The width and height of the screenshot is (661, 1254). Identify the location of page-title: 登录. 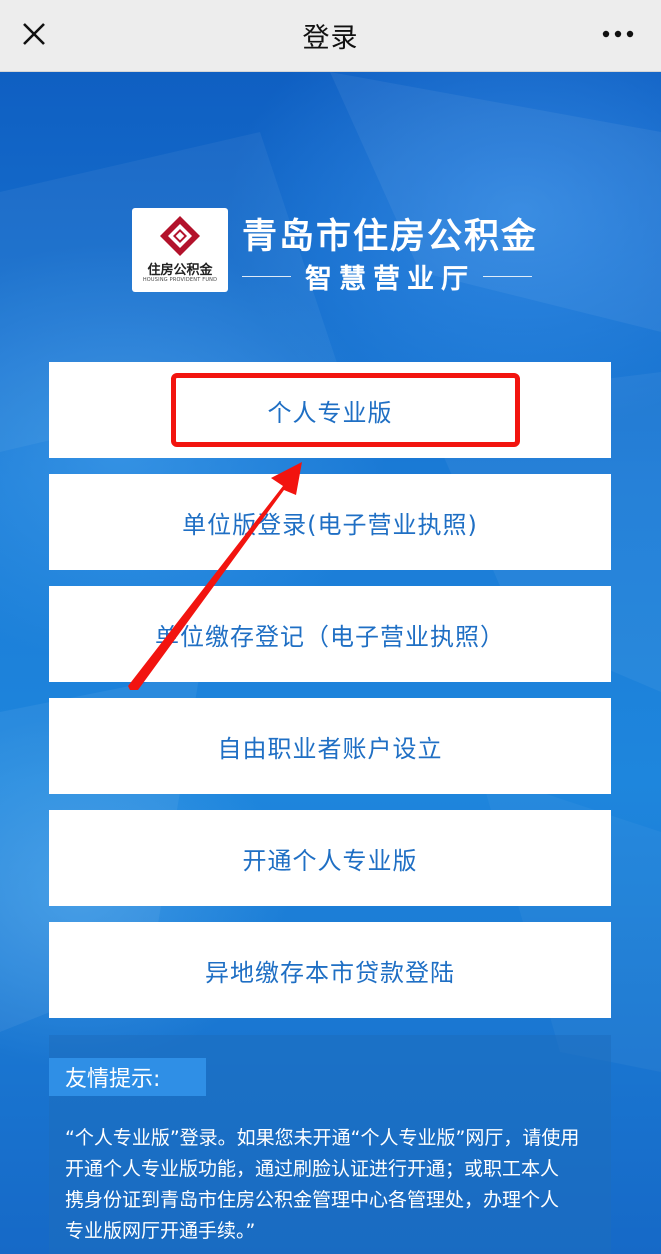
(330, 38).